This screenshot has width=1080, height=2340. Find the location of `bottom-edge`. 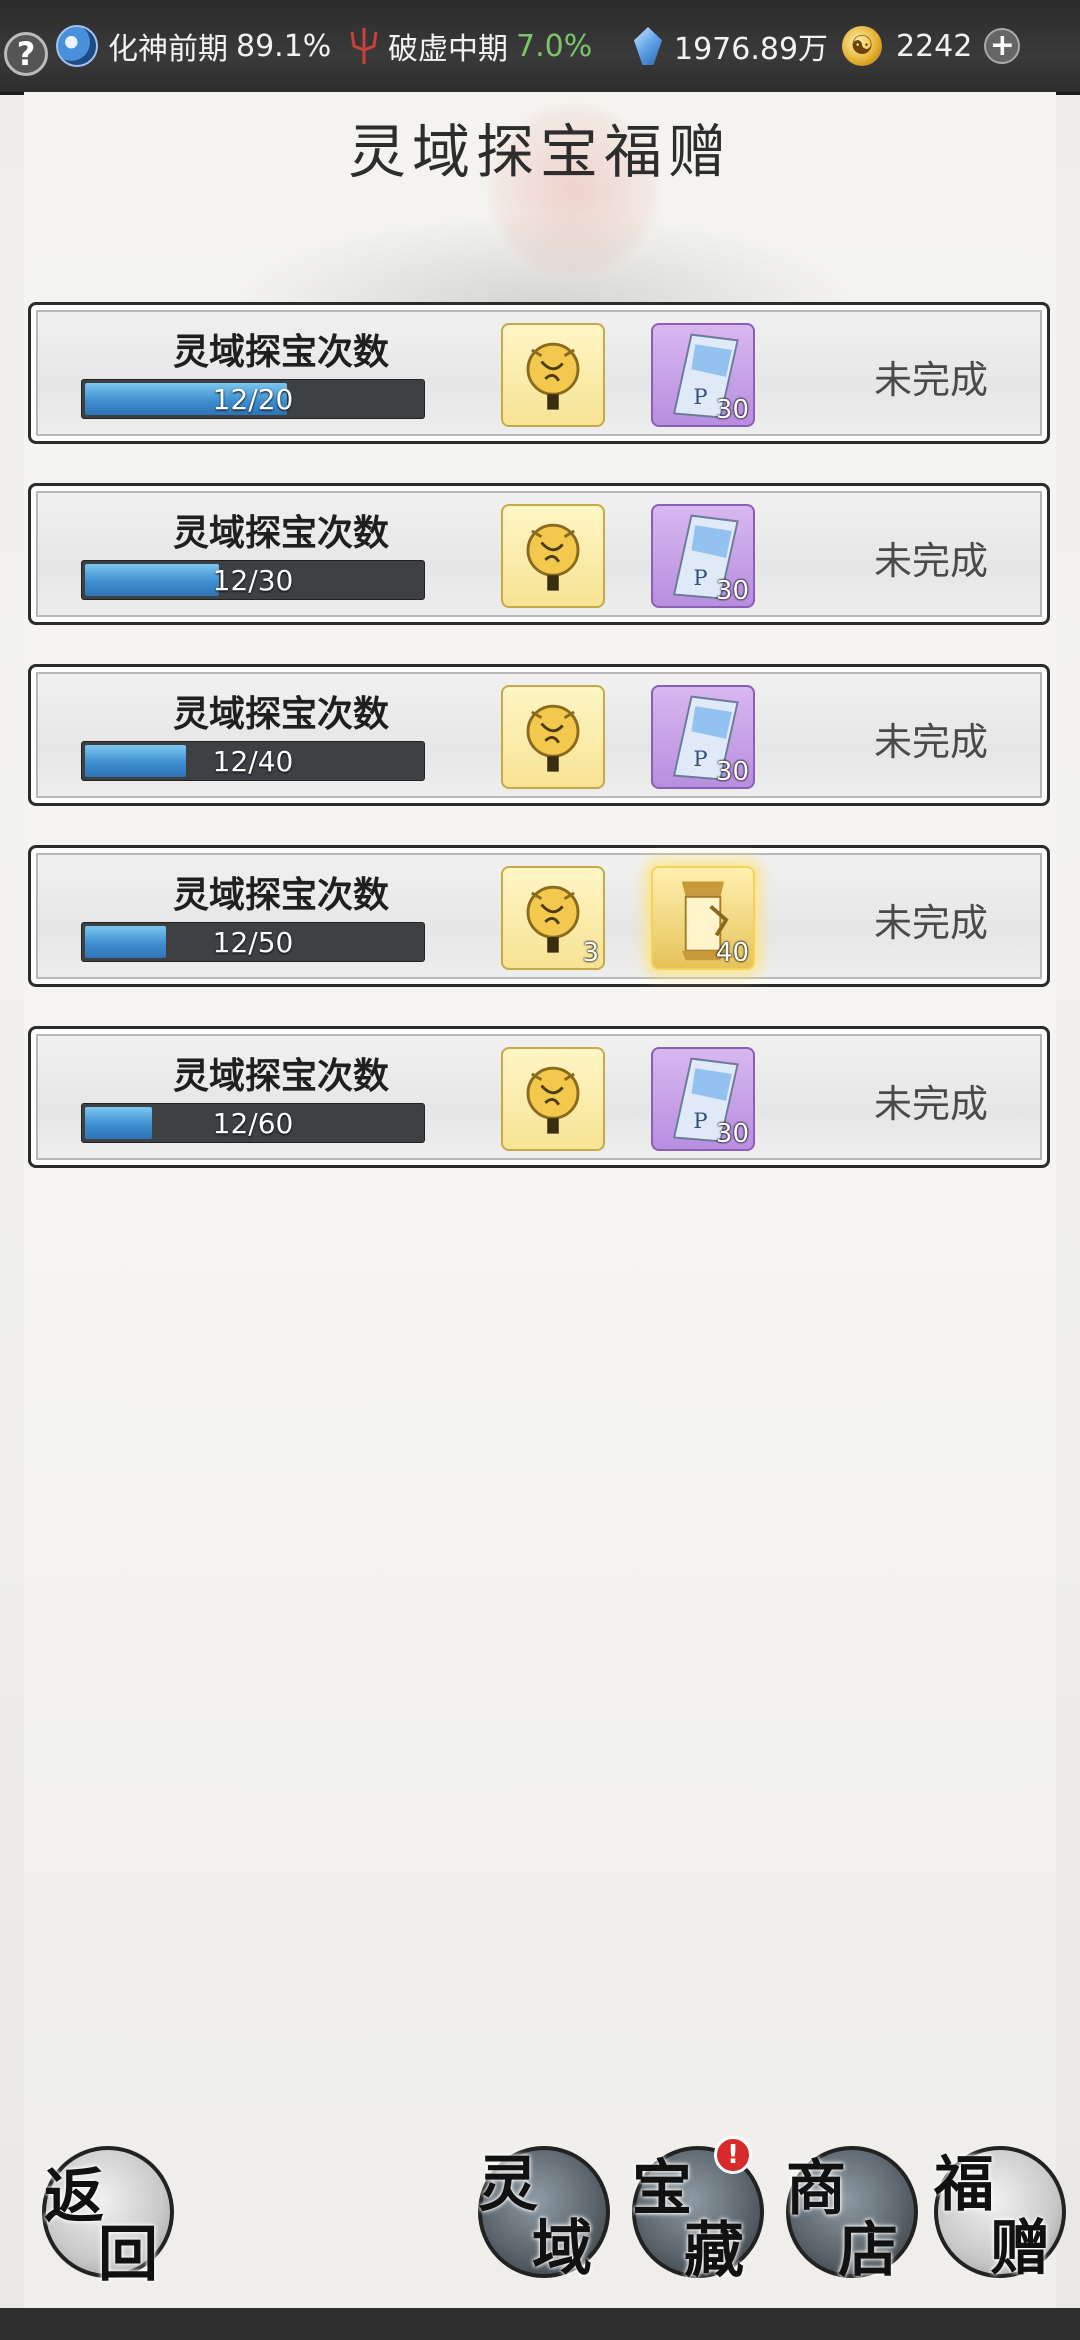

bottom-edge is located at coordinates (540, 2324).